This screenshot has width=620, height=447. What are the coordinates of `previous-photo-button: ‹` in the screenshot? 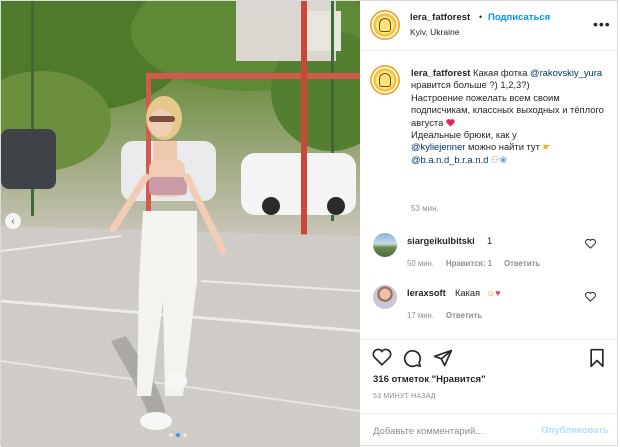 It's located at (13, 221).